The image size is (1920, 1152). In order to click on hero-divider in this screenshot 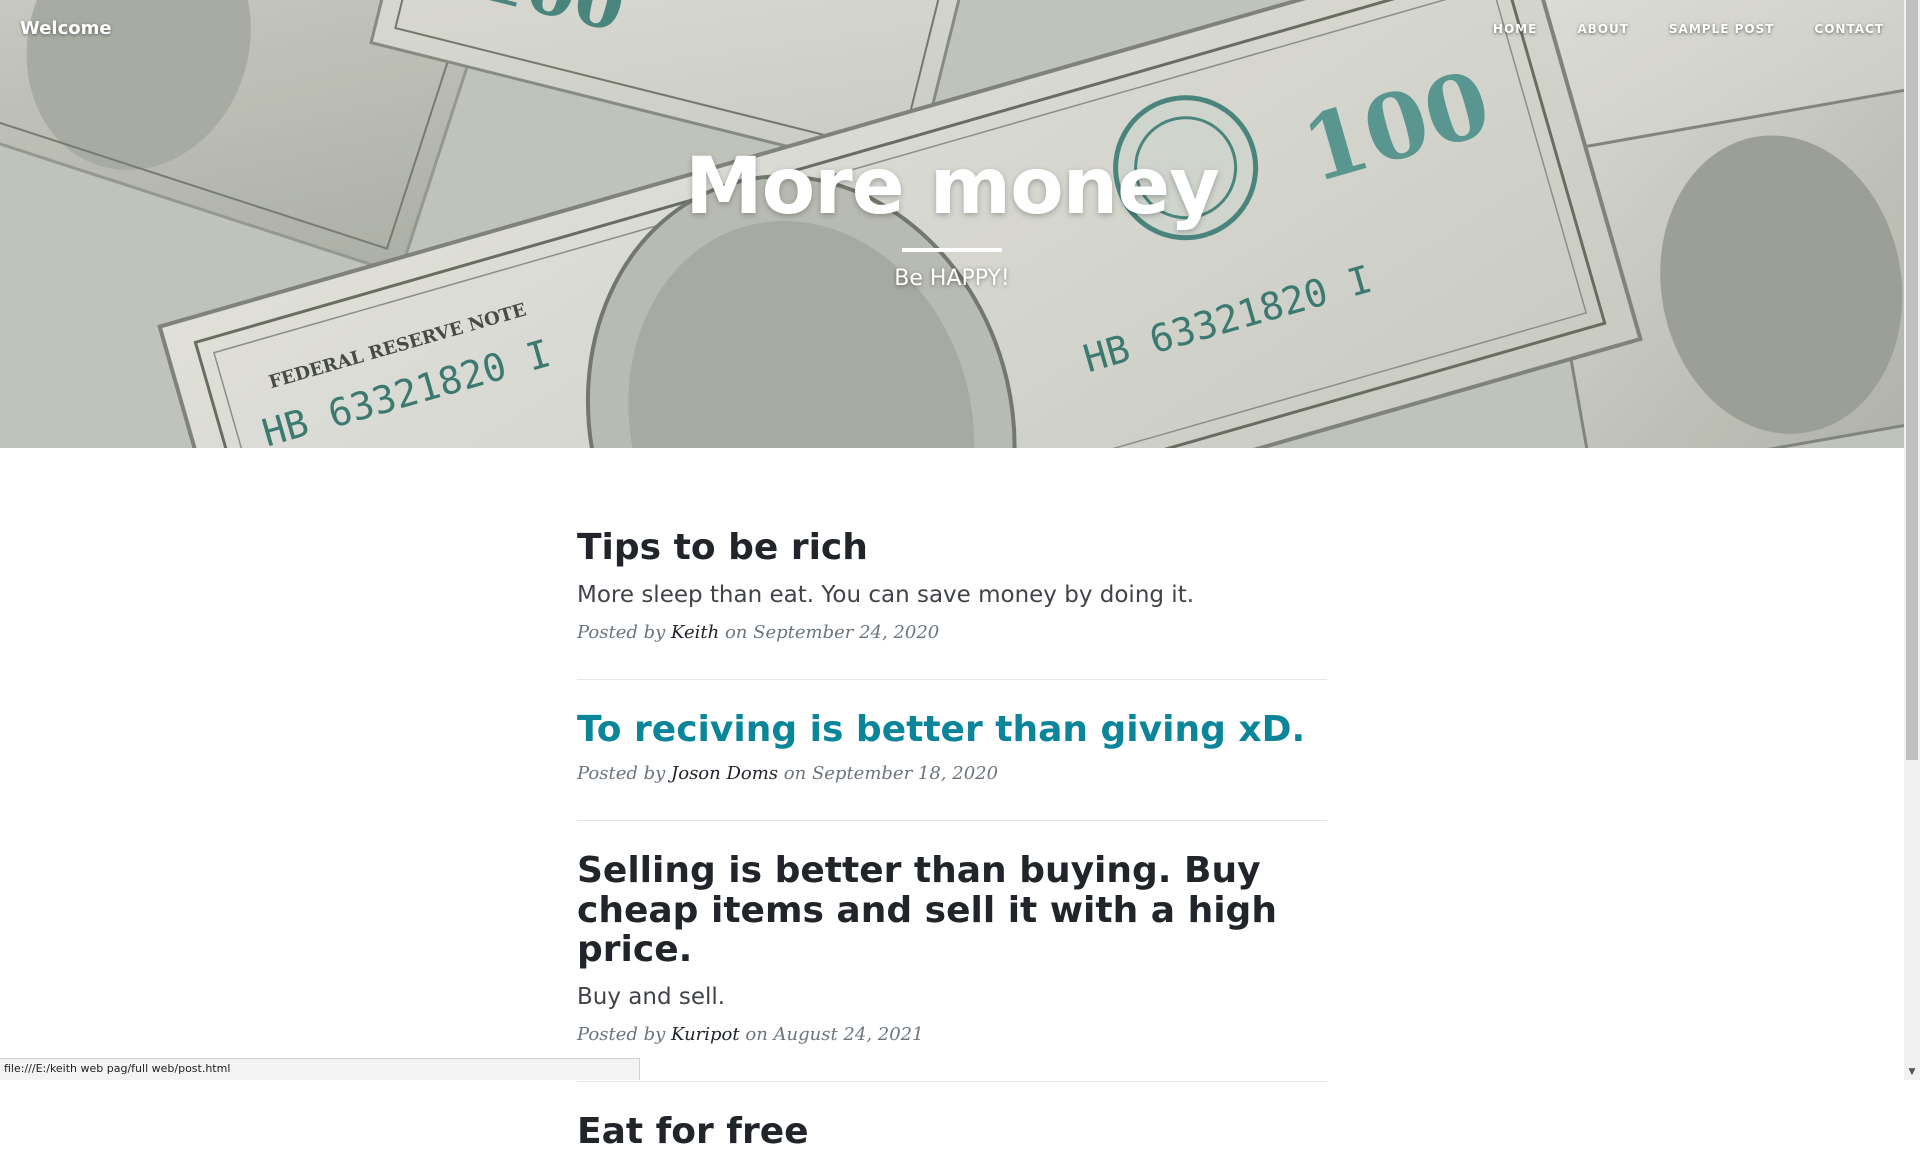, I will do `click(952, 250)`.